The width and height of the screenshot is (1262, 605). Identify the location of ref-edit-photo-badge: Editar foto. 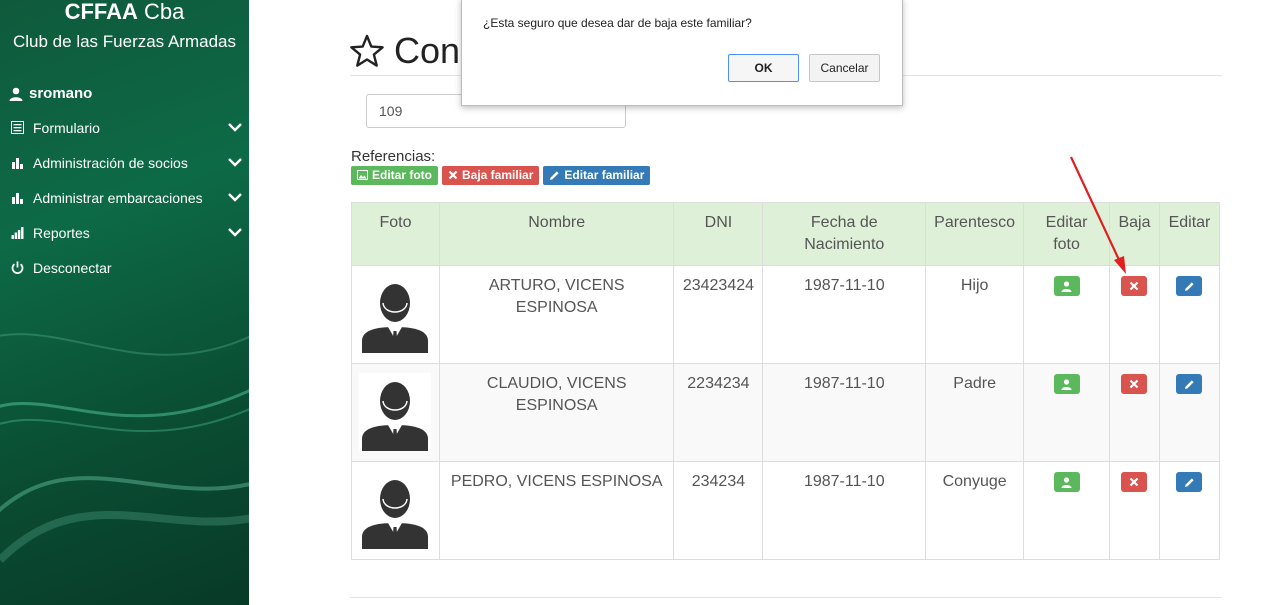
(394, 175).